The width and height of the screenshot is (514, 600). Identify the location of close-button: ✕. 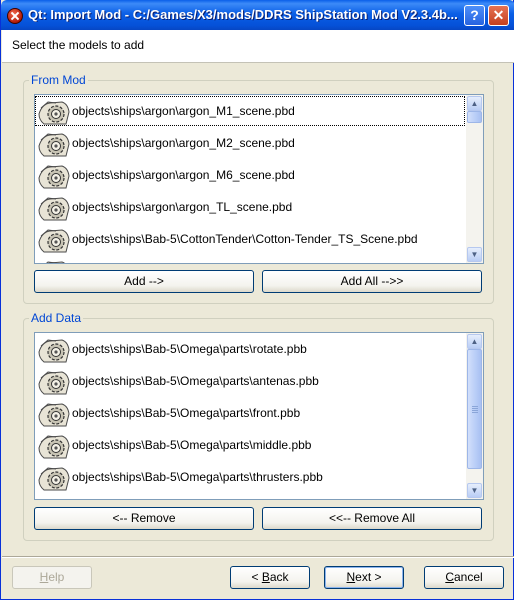
(498, 15).